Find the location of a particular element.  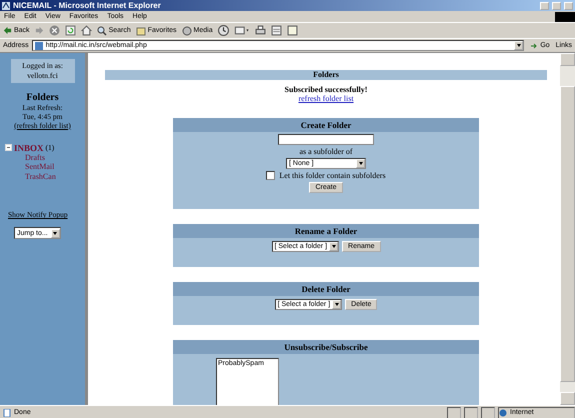

page-header: Folders is located at coordinates (326, 75).